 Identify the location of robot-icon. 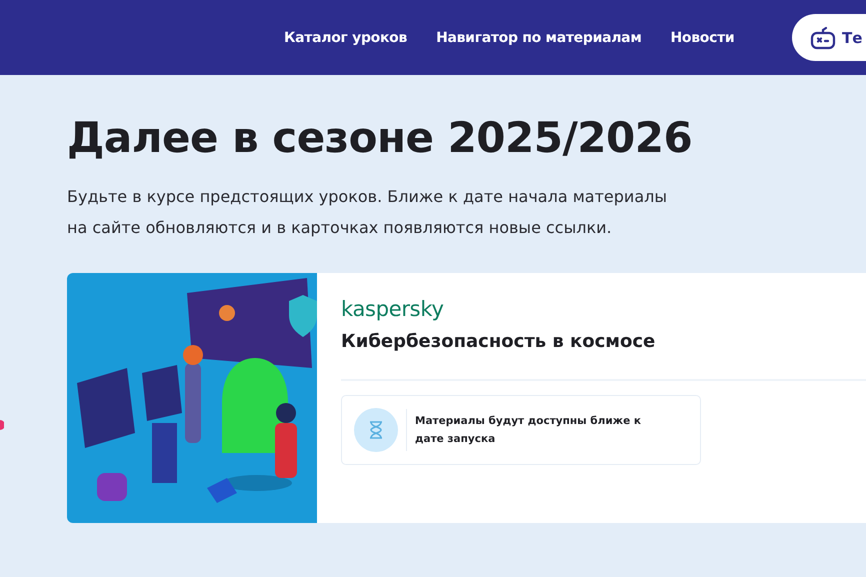
(823, 38).